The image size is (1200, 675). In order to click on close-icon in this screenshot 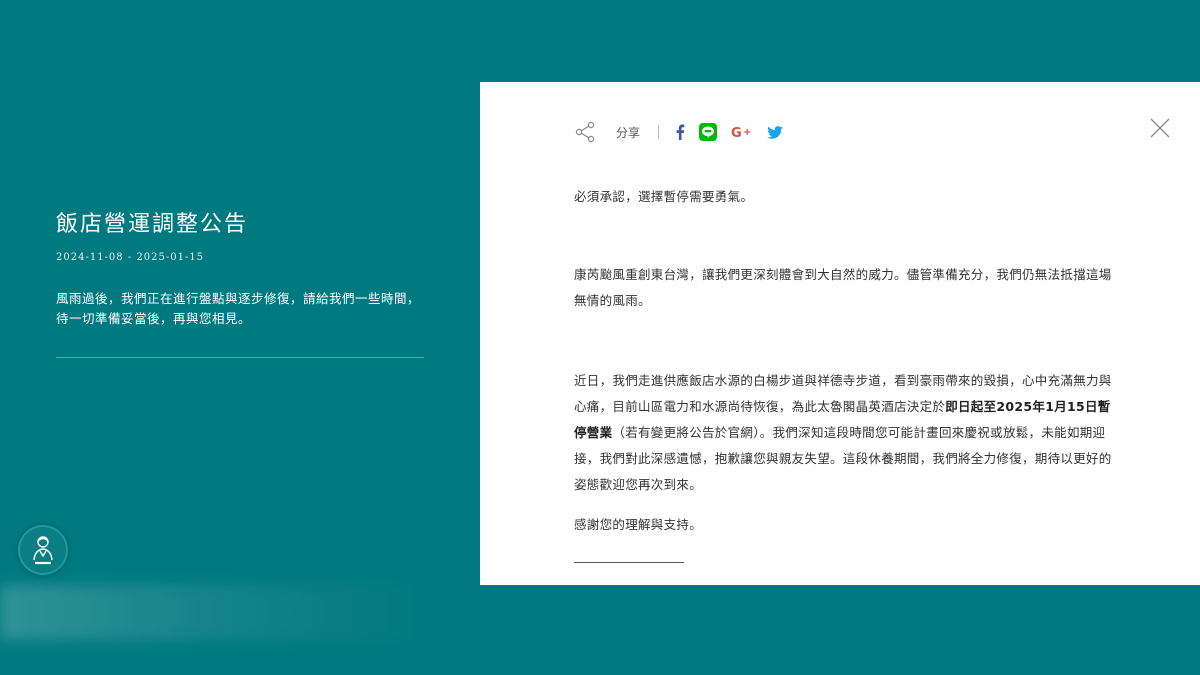, I will do `click(1160, 128)`.